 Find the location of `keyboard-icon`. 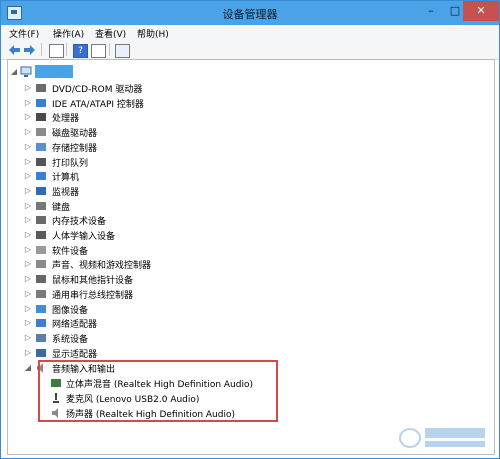

keyboard-icon is located at coordinates (41, 205).